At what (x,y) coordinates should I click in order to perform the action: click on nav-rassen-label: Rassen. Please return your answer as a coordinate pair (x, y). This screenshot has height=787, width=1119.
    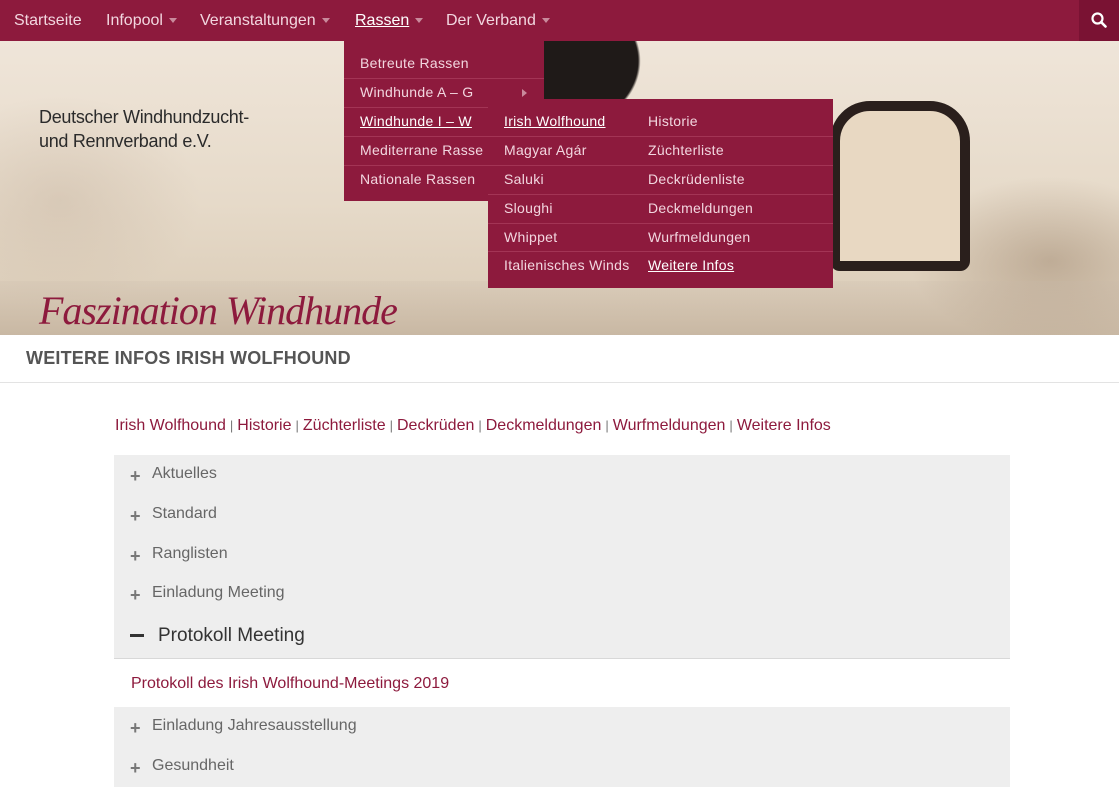
    Looking at the image, I should click on (382, 20).